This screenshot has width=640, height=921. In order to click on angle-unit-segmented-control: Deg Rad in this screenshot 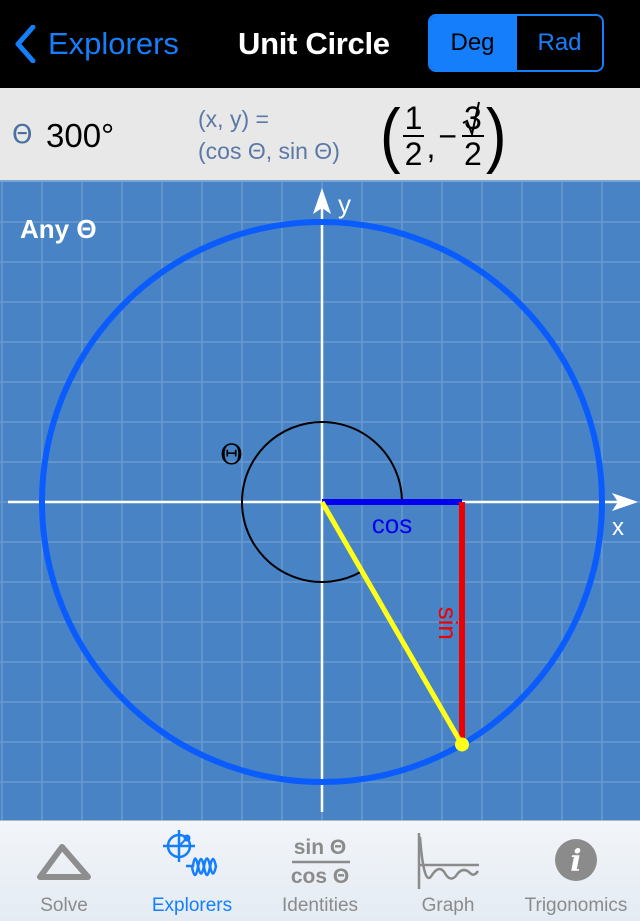, I will do `click(516, 43)`.